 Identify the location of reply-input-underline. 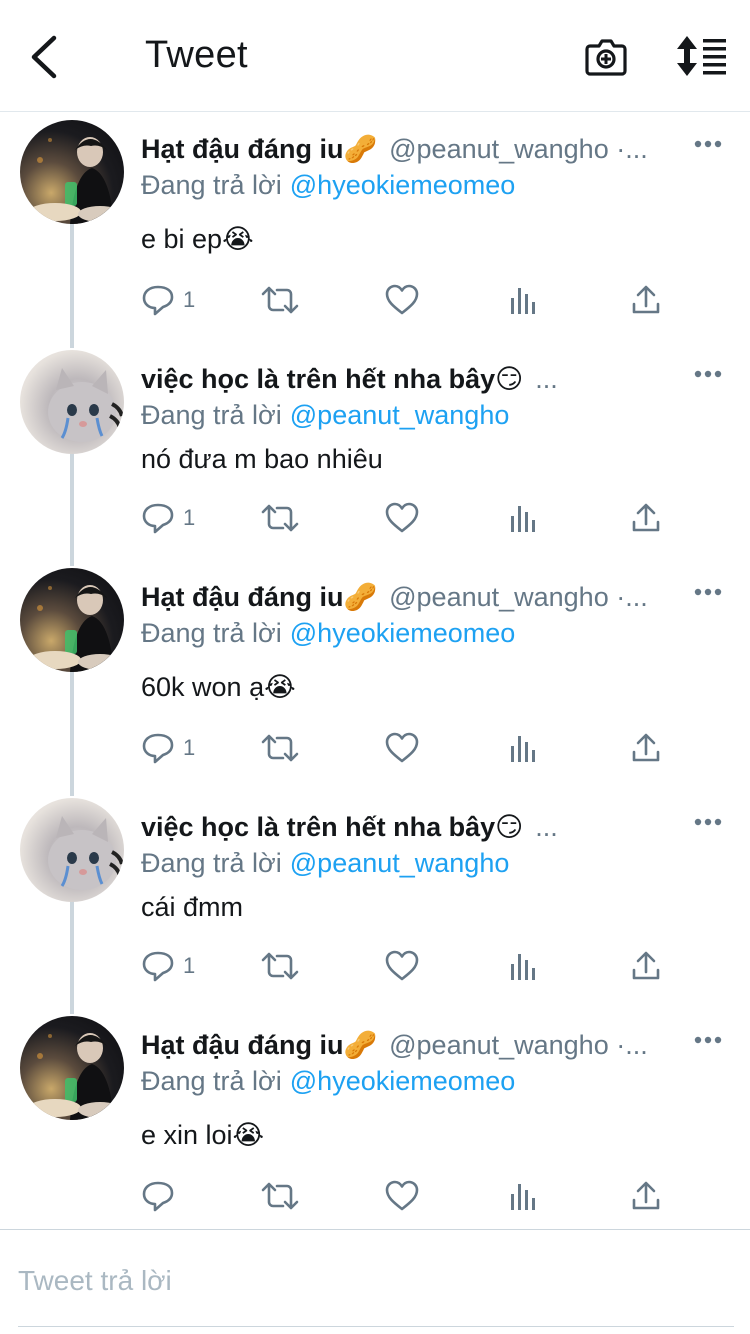
(376, 1326).